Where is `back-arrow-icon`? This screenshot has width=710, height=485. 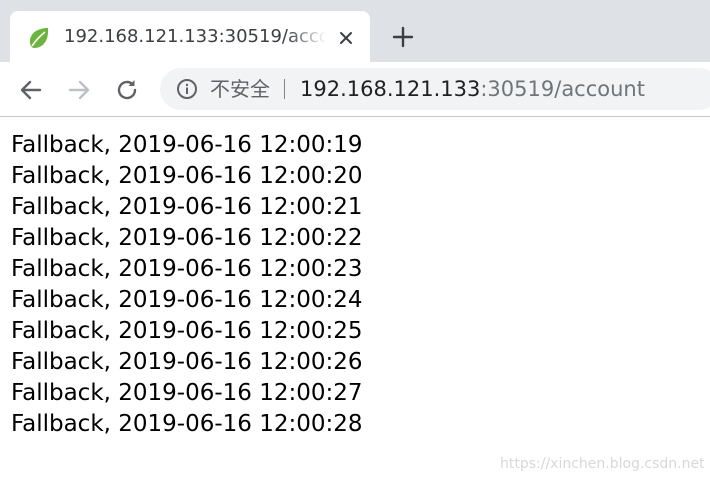 back-arrow-icon is located at coordinates (31, 90).